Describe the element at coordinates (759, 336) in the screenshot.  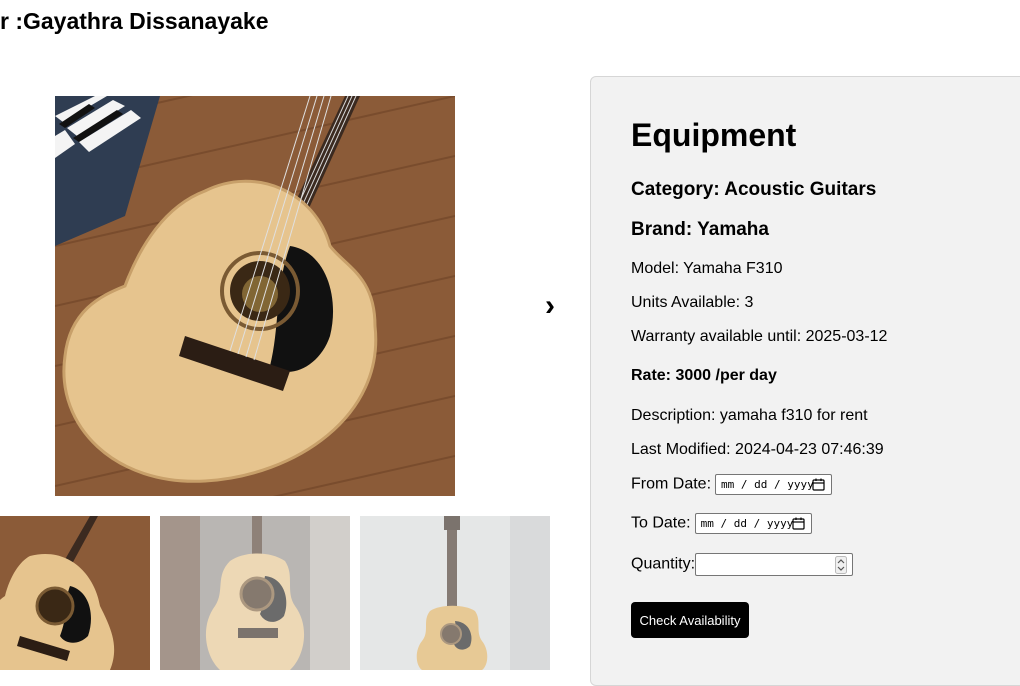
I see `warranty-text: Warranty available until: 2025-03-12` at that location.